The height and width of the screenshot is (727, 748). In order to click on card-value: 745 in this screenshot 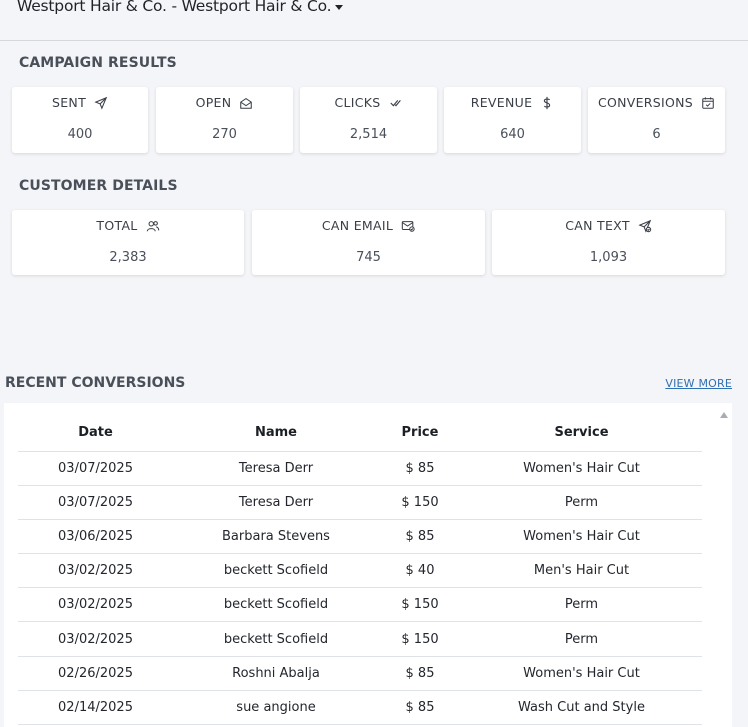, I will do `click(368, 257)`.